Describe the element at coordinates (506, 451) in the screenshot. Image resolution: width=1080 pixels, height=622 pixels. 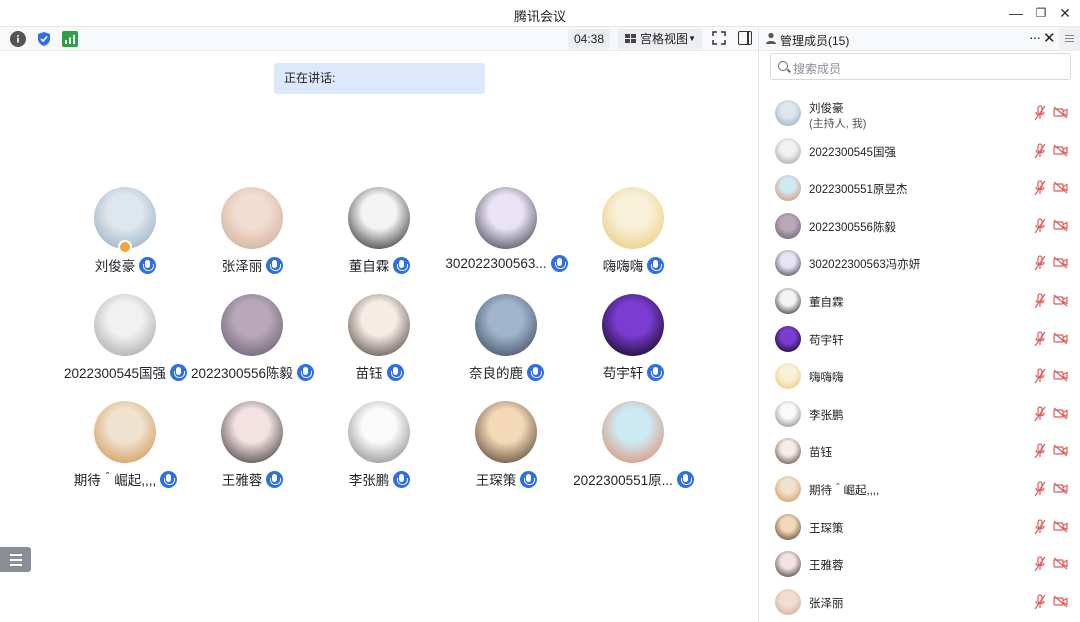
I see `participant-tile: 王琛策` at that location.